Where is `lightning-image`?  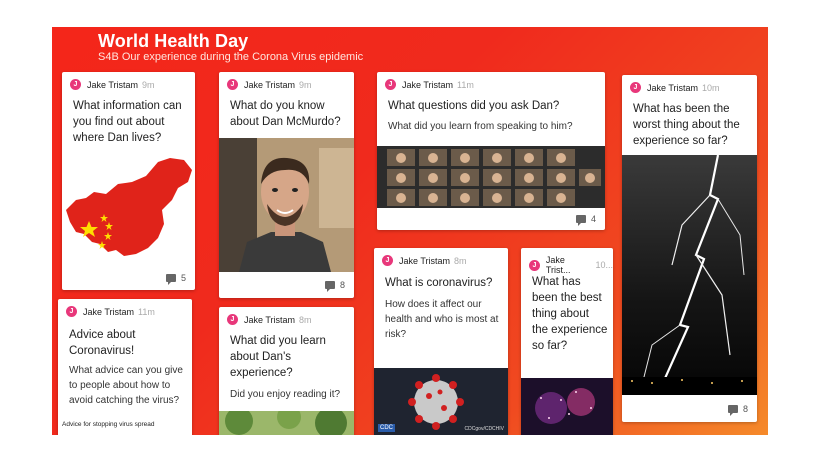
lightning-image is located at coordinates (689, 275).